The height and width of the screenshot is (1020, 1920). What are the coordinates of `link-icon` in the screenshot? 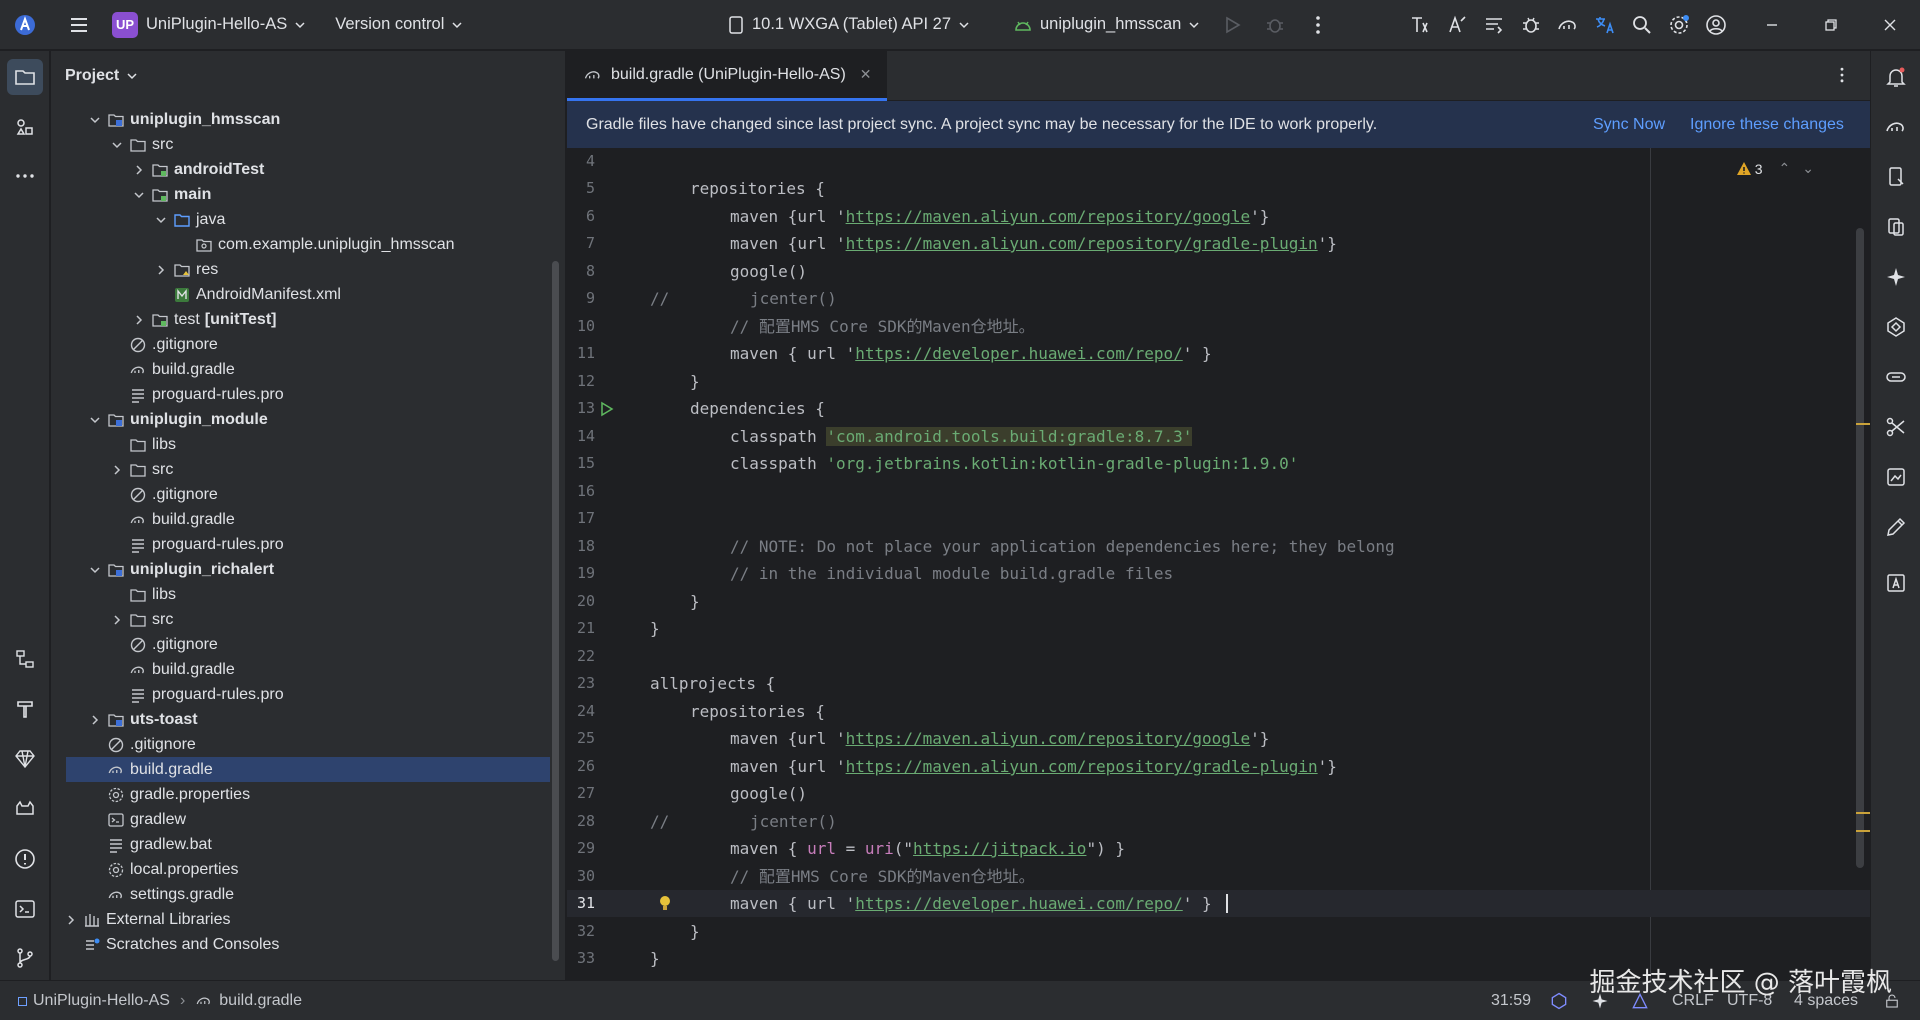 It's located at (1896, 377).